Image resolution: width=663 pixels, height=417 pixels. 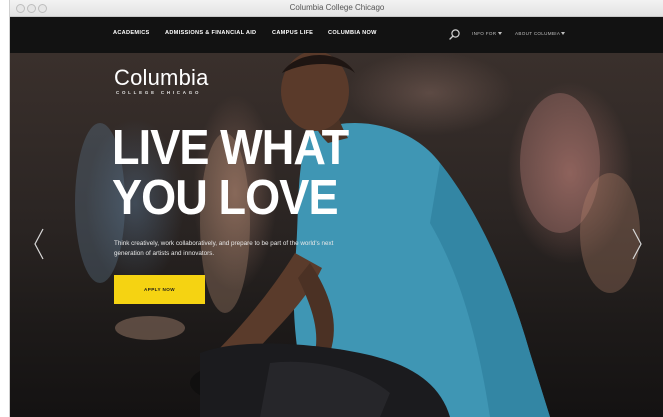 I want to click on nav-campus-life: CAMPUS LIFE, so click(x=292, y=33).